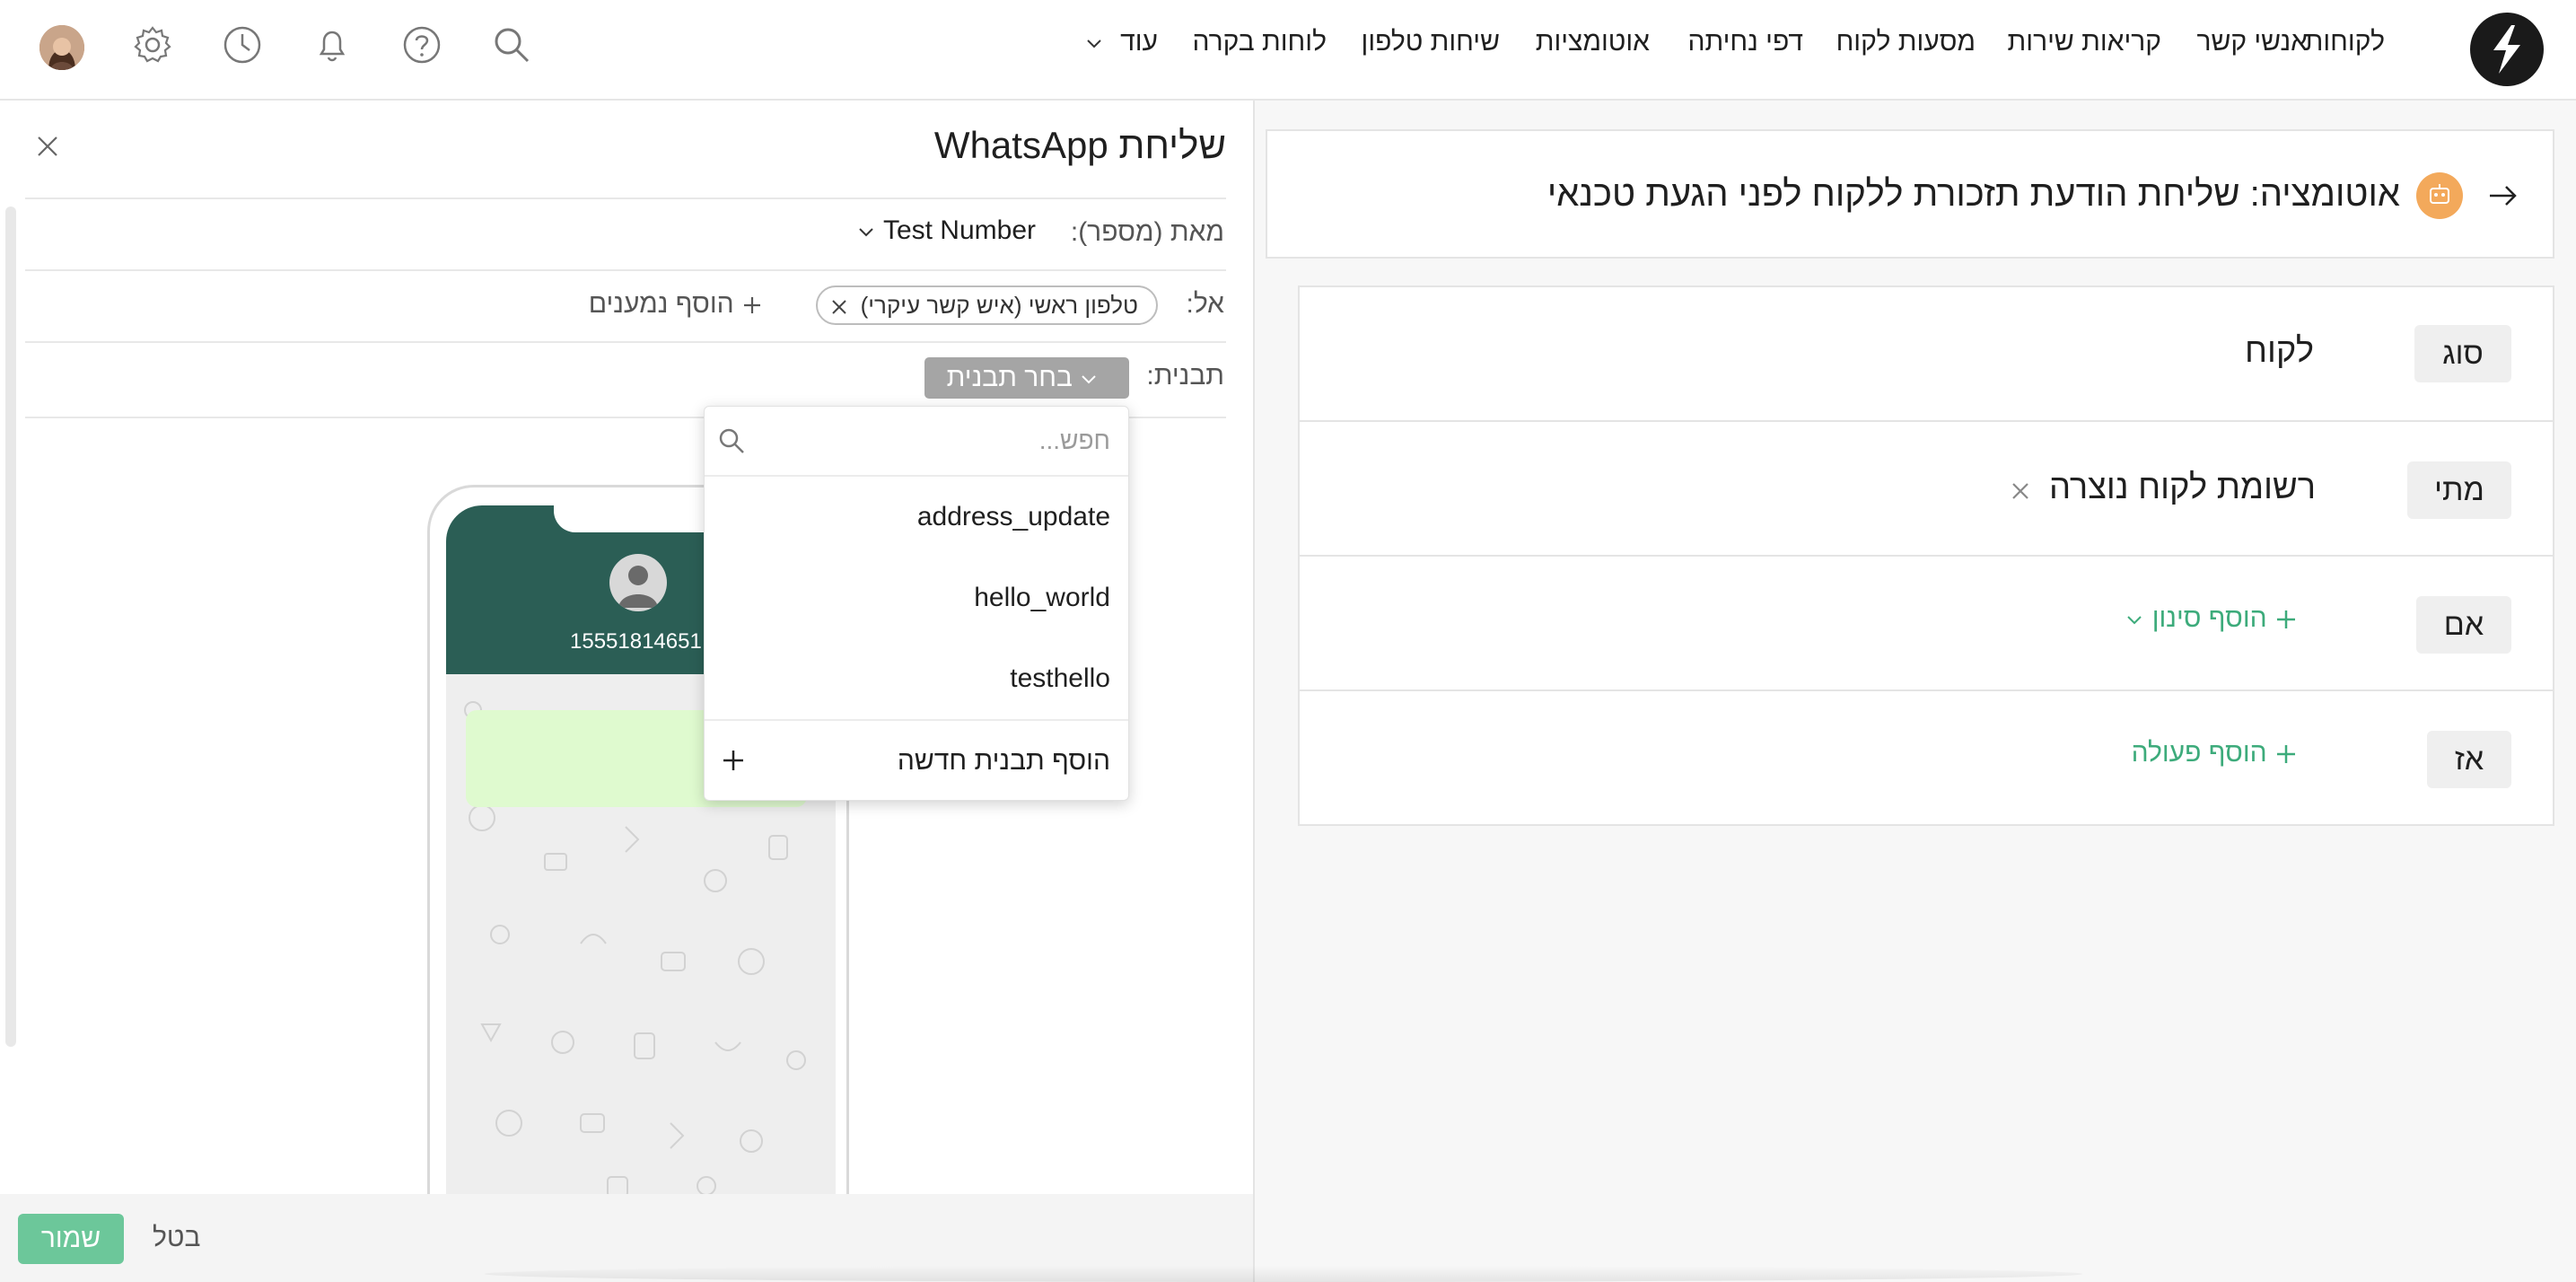 The image size is (2576, 1282). I want to click on history-clock-icon, so click(243, 44).